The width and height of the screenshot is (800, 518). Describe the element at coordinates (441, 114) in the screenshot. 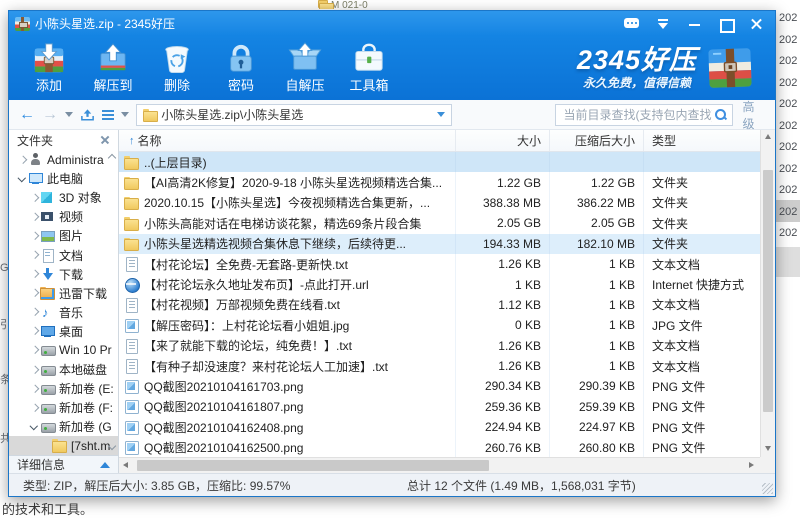

I see `address-dropdown-icon` at that location.